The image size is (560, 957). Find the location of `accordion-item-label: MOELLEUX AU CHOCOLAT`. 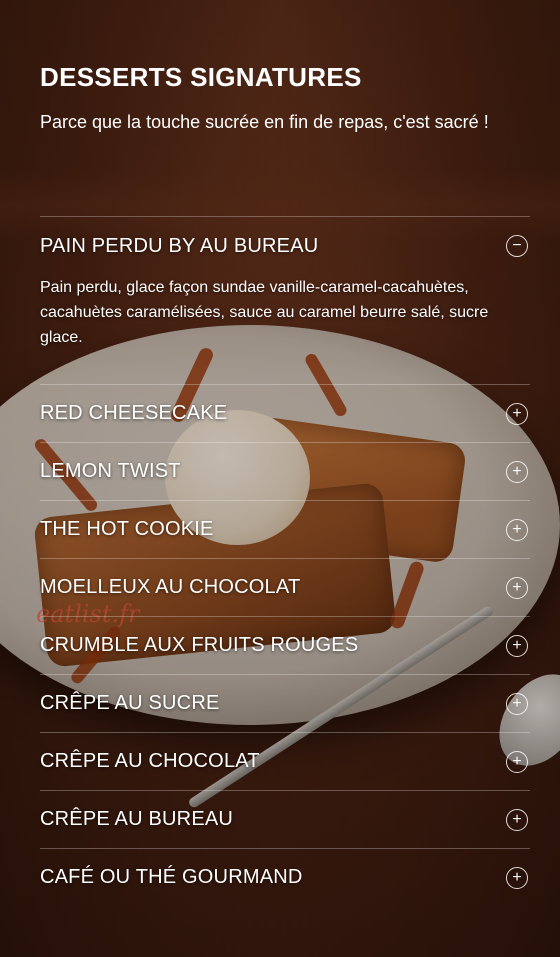

accordion-item-label: MOELLEUX AU CHOCOLAT is located at coordinates (170, 587).